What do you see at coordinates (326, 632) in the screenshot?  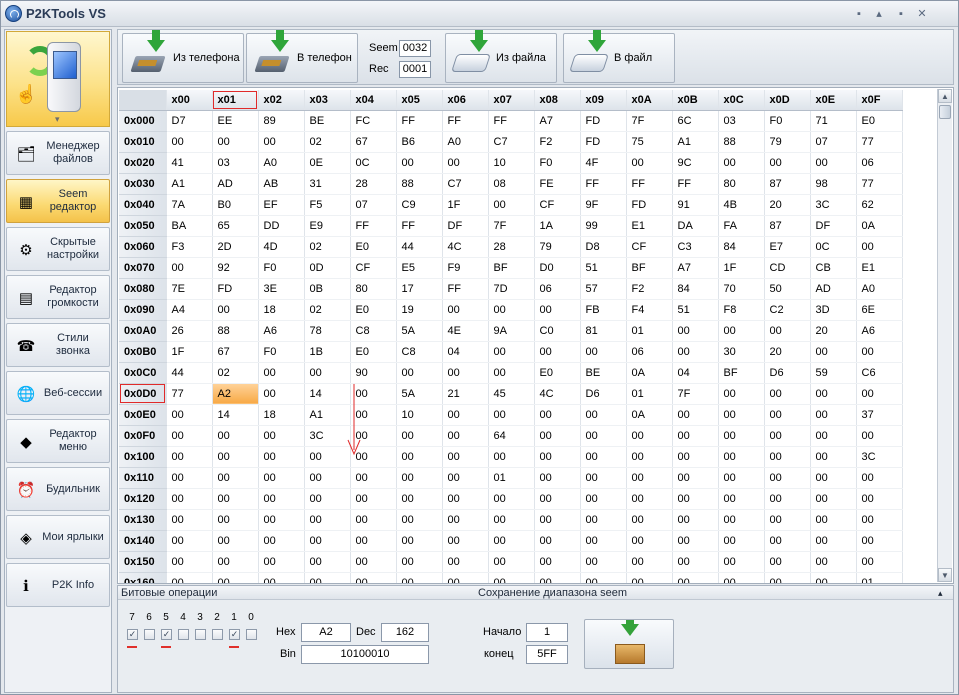 I see `hex-value-field: A2` at bounding box center [326, 632].